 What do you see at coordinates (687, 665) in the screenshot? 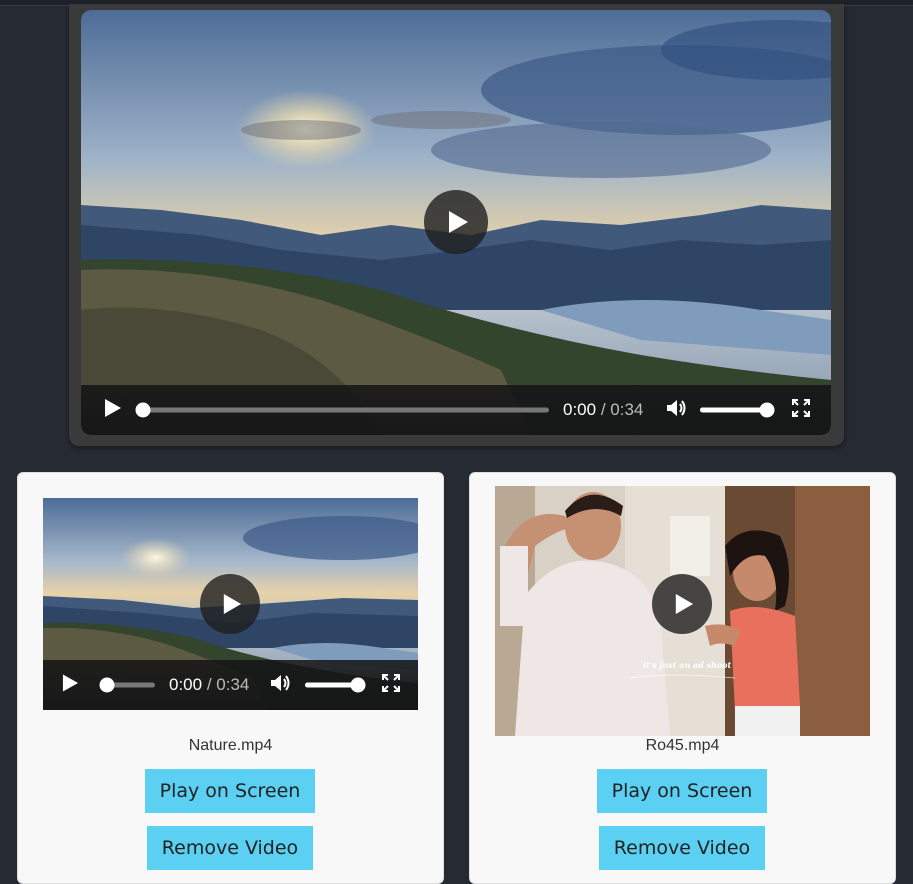
I see `video-overlay-caption: it's just an ad shoot` at bounding box center [687, 665].